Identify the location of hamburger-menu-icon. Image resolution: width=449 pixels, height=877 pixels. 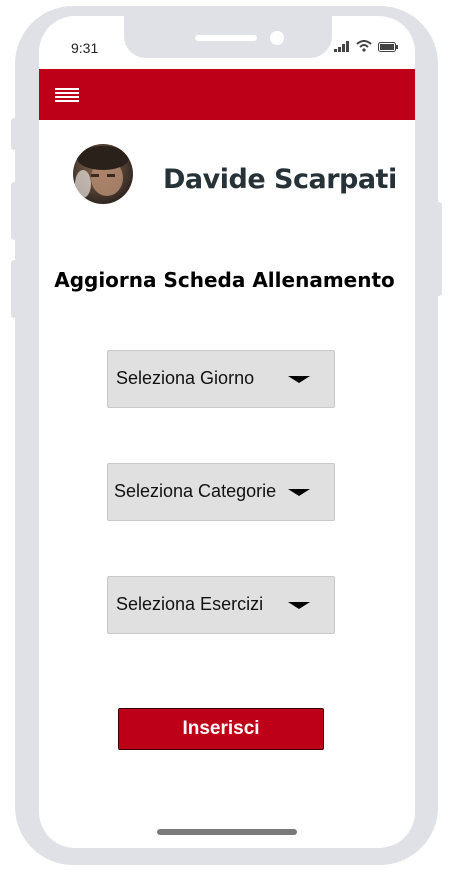
(67, 95).